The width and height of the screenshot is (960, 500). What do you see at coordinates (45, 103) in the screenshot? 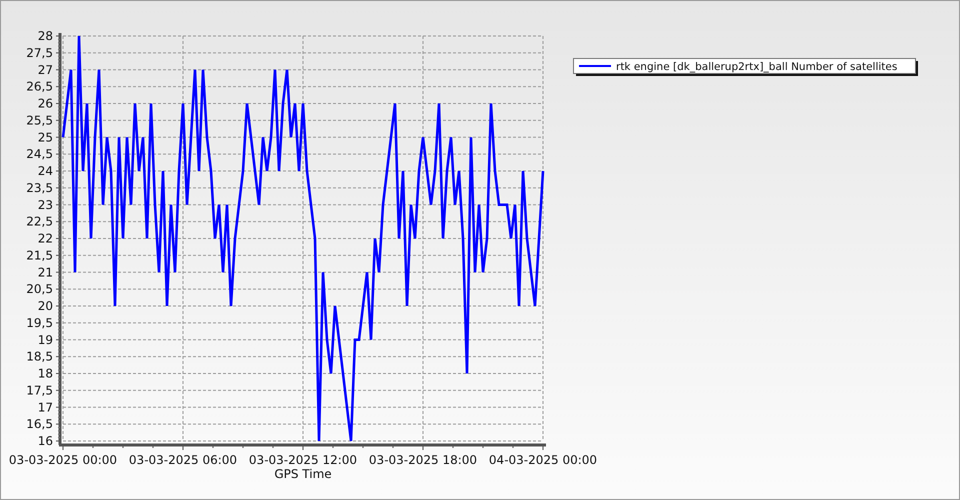
I see `y-tick-label: 26` at bounding box center [45, 103].